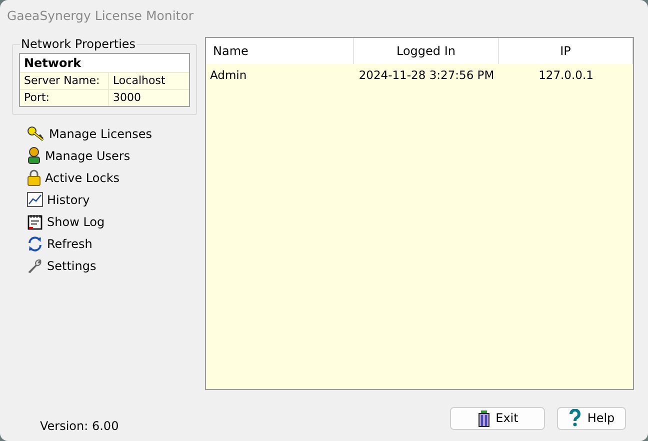 Image resolution: width=648 pixels, height=441 pixels. What do you see at coordinates (112, 133) in the screenshot?
I see `action-link: Manage Licenses` at bounding box center [112, 133].